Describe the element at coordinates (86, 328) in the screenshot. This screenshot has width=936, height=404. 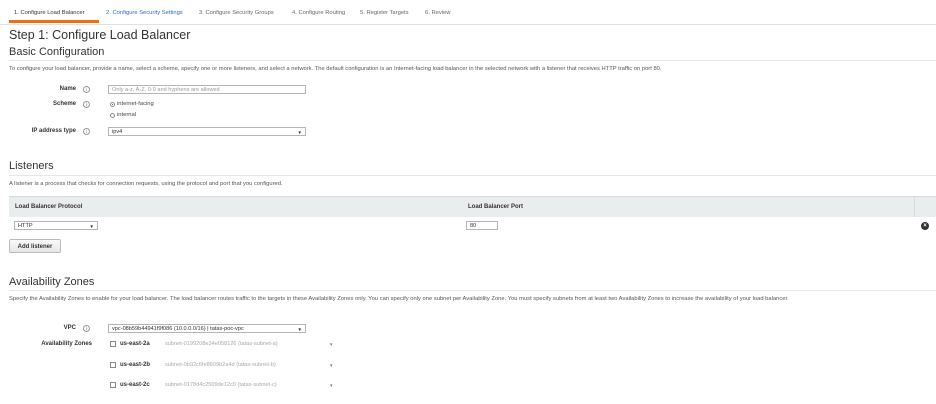
I see `vpc-info-icon: i` at that location.